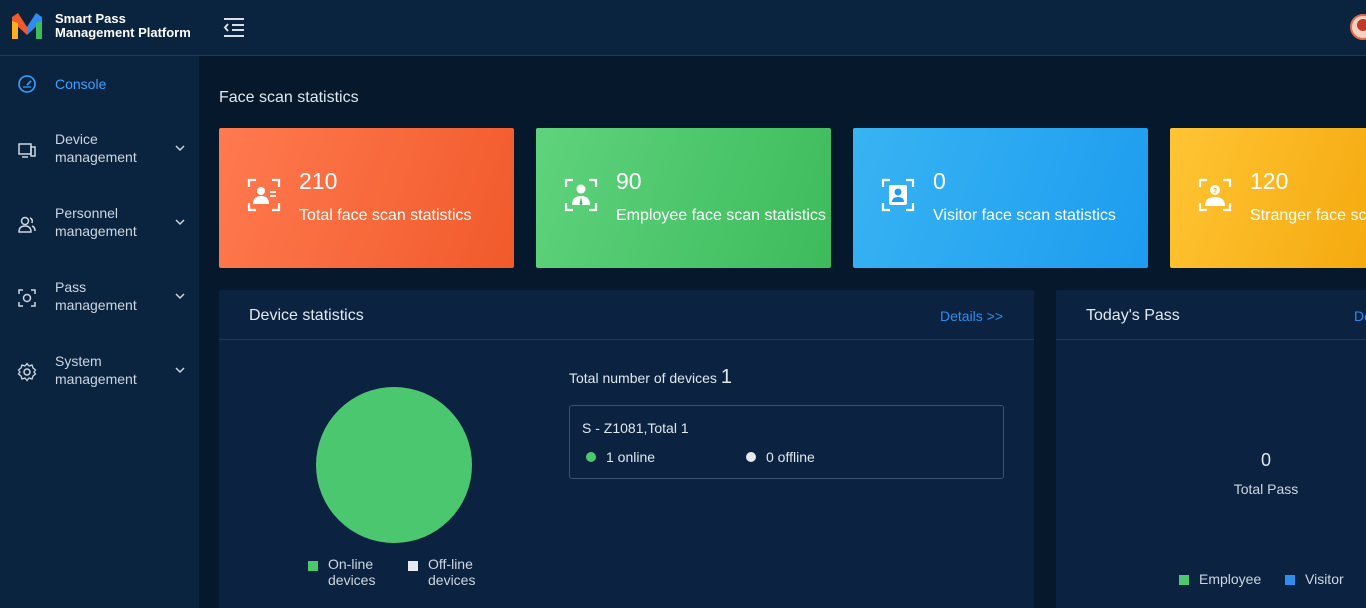 This screenshot has width=1366, height=608. What do you see at coordinates (313, 566) in the screenshot?
I see `legend-online-swatch` at bounding box center [313, 566].